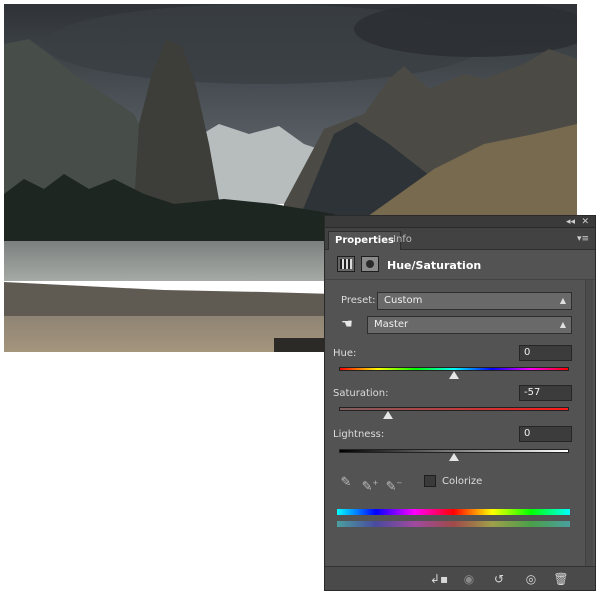 This screenshot has width=600, height=592. Describe the element at coordinates (474, 301) in the screenshot. I see `preset-dropdown: Custom ▲` at that location.